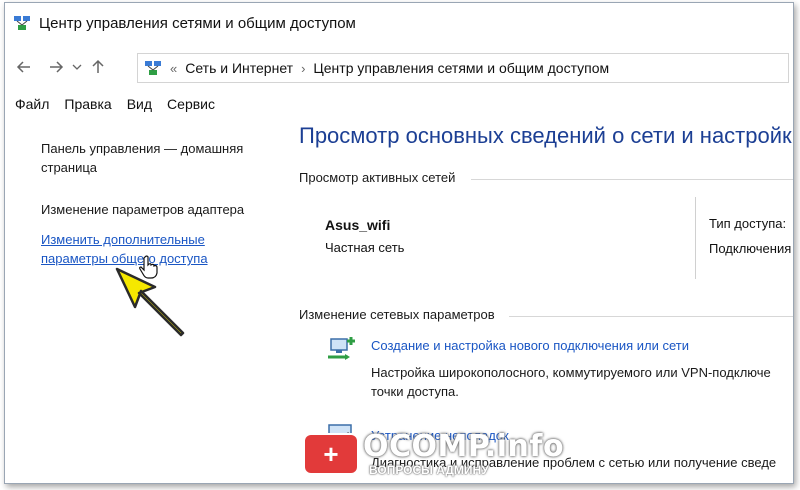 This screenshot has width=800, height=490. What do you see at coordinates (464, 446) in the screenshot?
I see `watermark-brand: OCOMP.info` at bounding box center [464, 446].